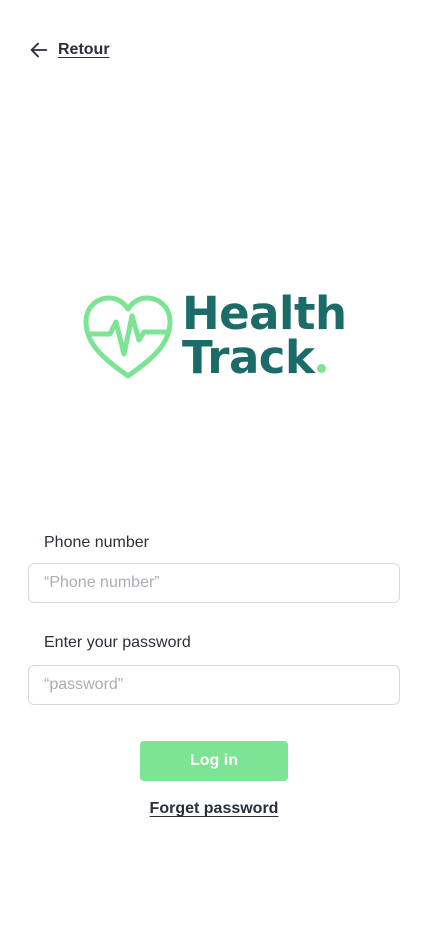 This screenshot has height=926, width=428. Describe the element at coordinates (322, 368) in the screenshot. I see `logo-dot` at that location.